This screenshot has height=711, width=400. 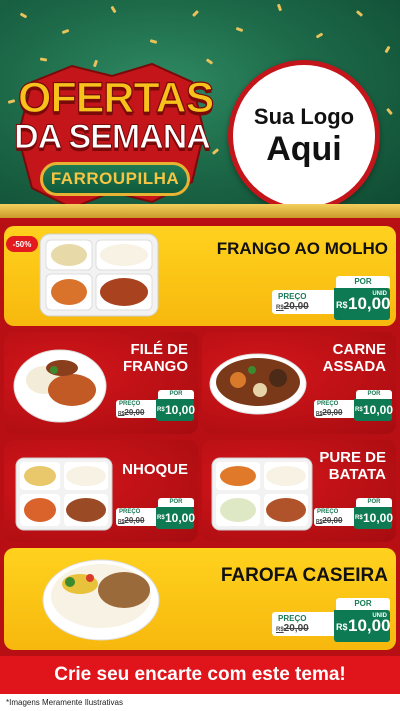 I want to click on food-plate-image, so click(x=60, y=386).